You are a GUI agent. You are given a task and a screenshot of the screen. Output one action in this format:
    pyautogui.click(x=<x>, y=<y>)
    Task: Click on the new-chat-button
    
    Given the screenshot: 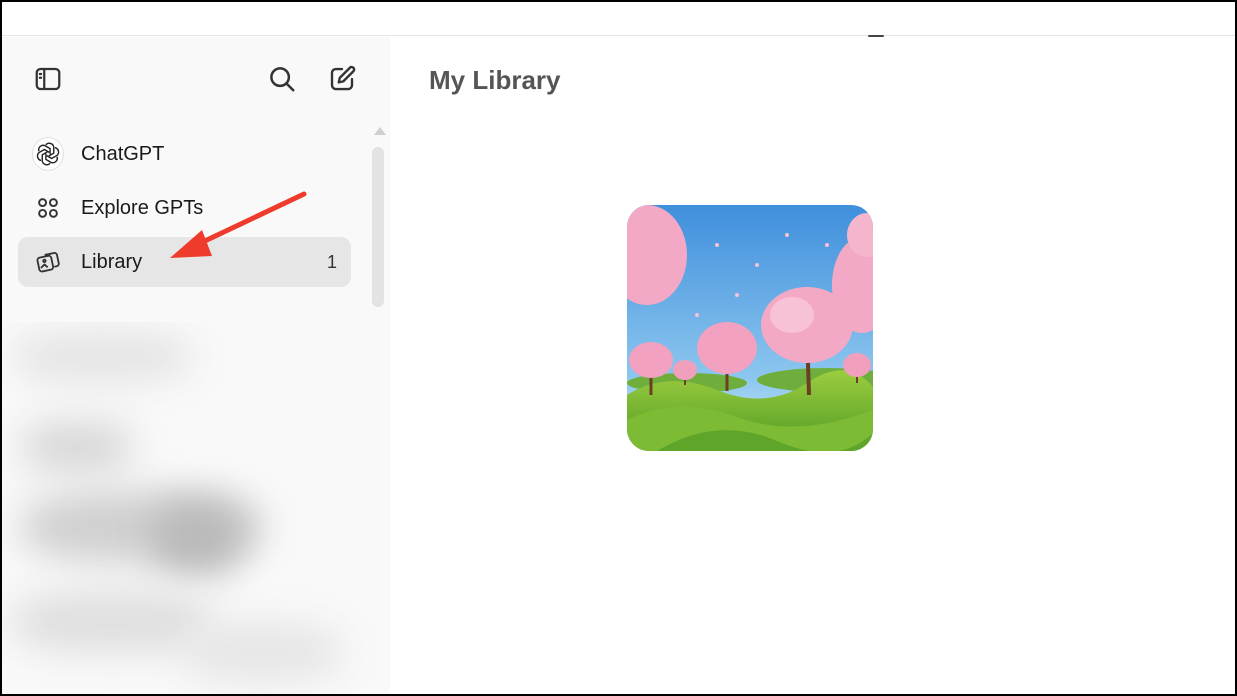 What is the action you would take?
    pyautogui.click(x=342, y=79)
    